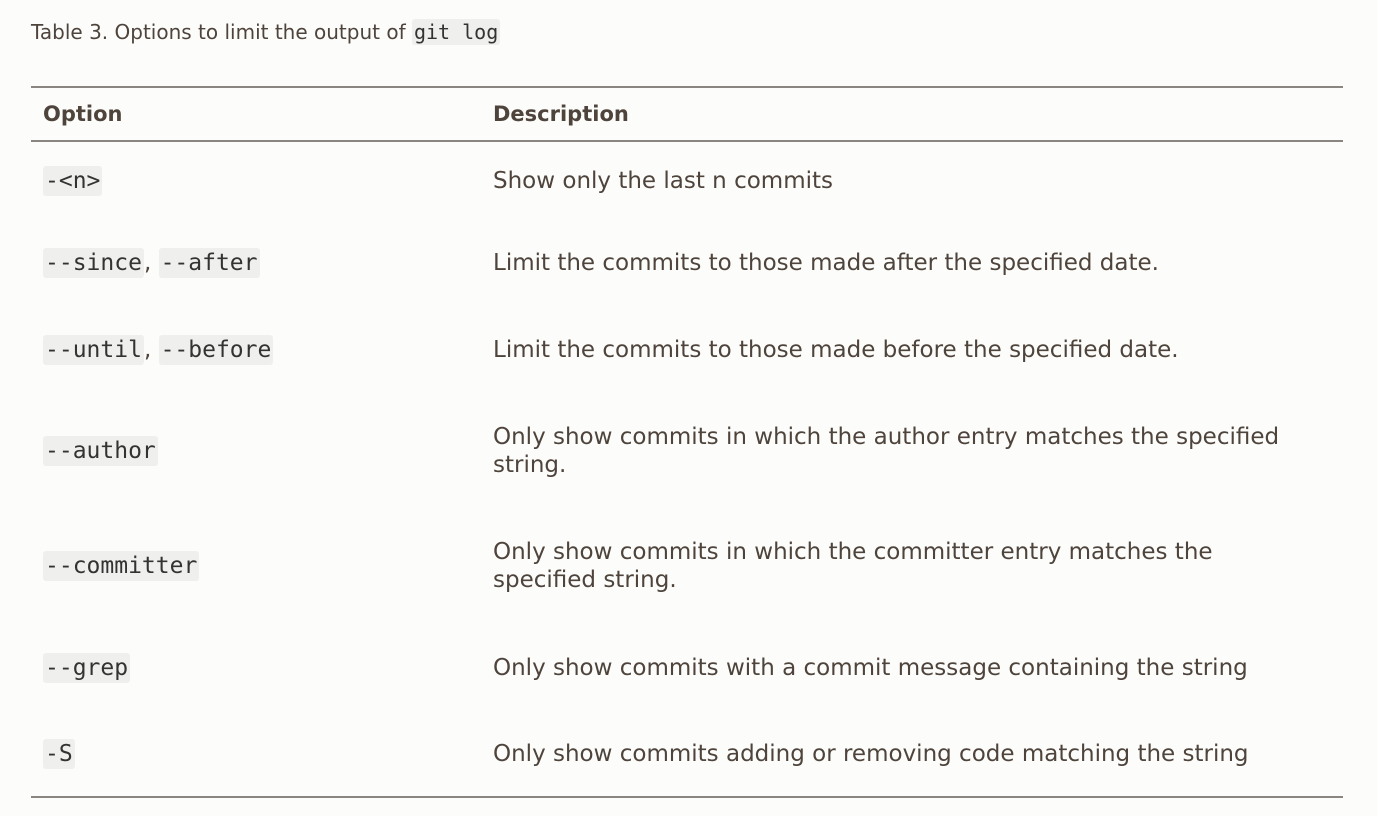  What do you see at coordinates (221, 32) in the screenshot?
I see `caption-text: Table 3. Options to limit the output of` at bounding box center [221, 32].